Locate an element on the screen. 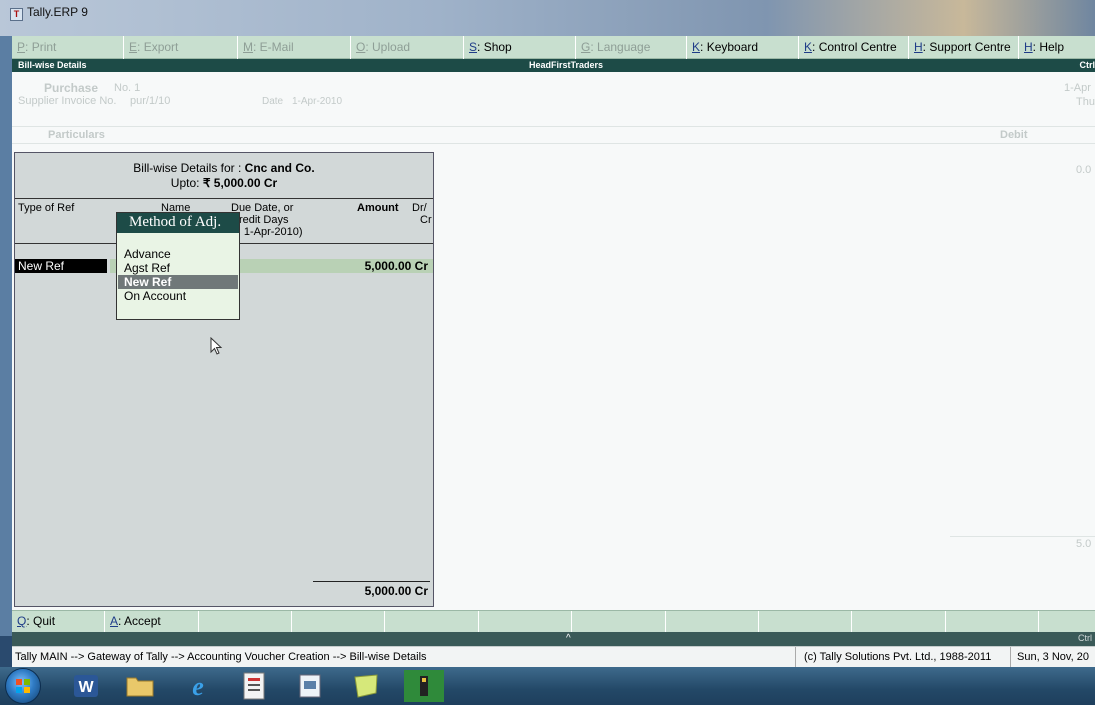  date-value: 1-Apr-2010 is located at coordinates (317, 101).